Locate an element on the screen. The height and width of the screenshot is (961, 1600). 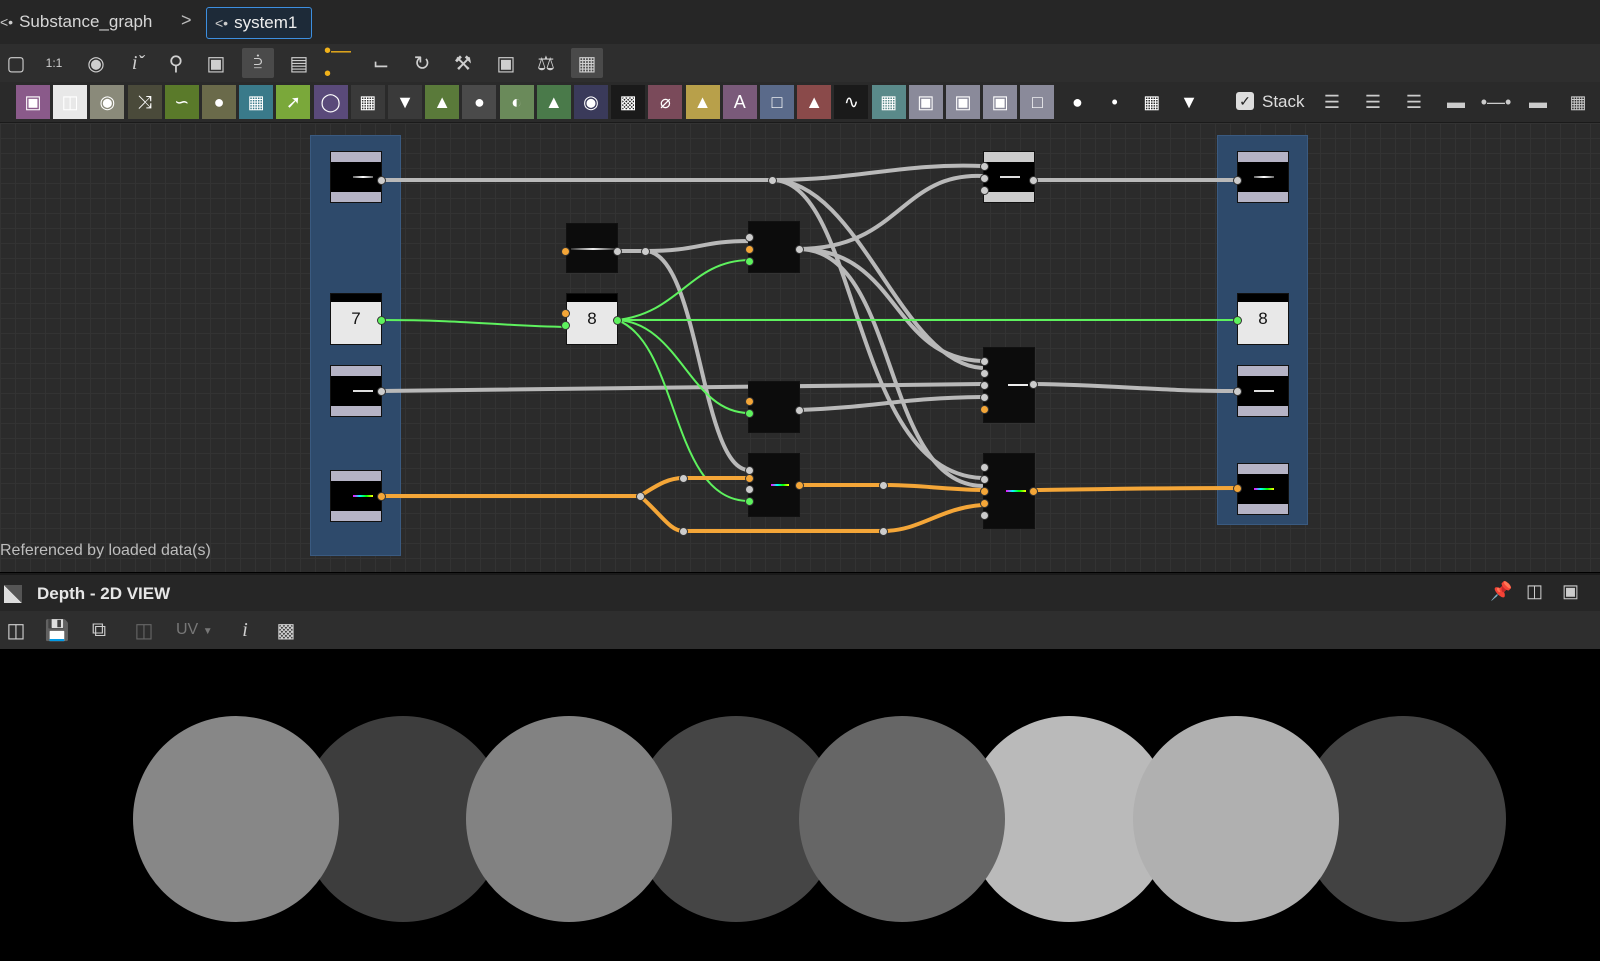
text-icon: A is located at coordinates (739, 102).